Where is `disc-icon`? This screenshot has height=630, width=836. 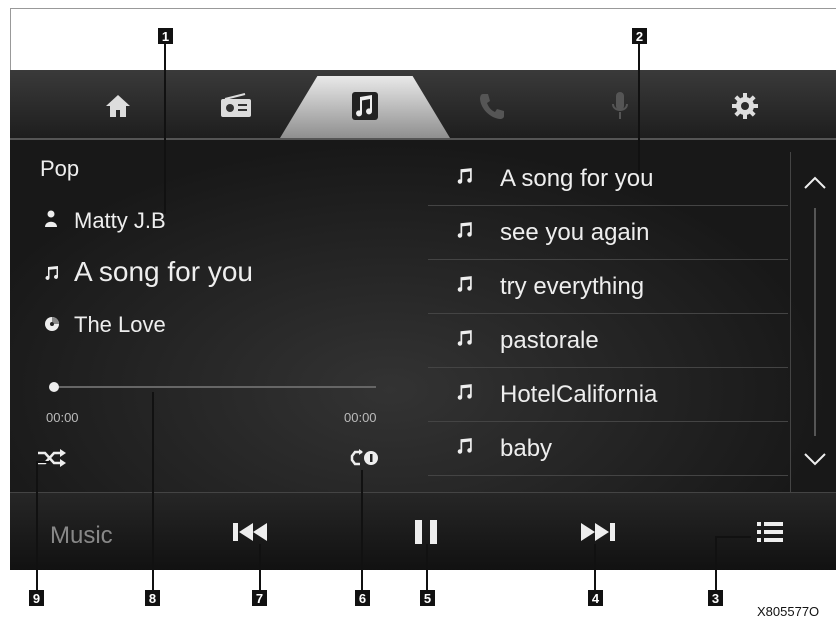 disc-icon is located at coordinates (59, 325).